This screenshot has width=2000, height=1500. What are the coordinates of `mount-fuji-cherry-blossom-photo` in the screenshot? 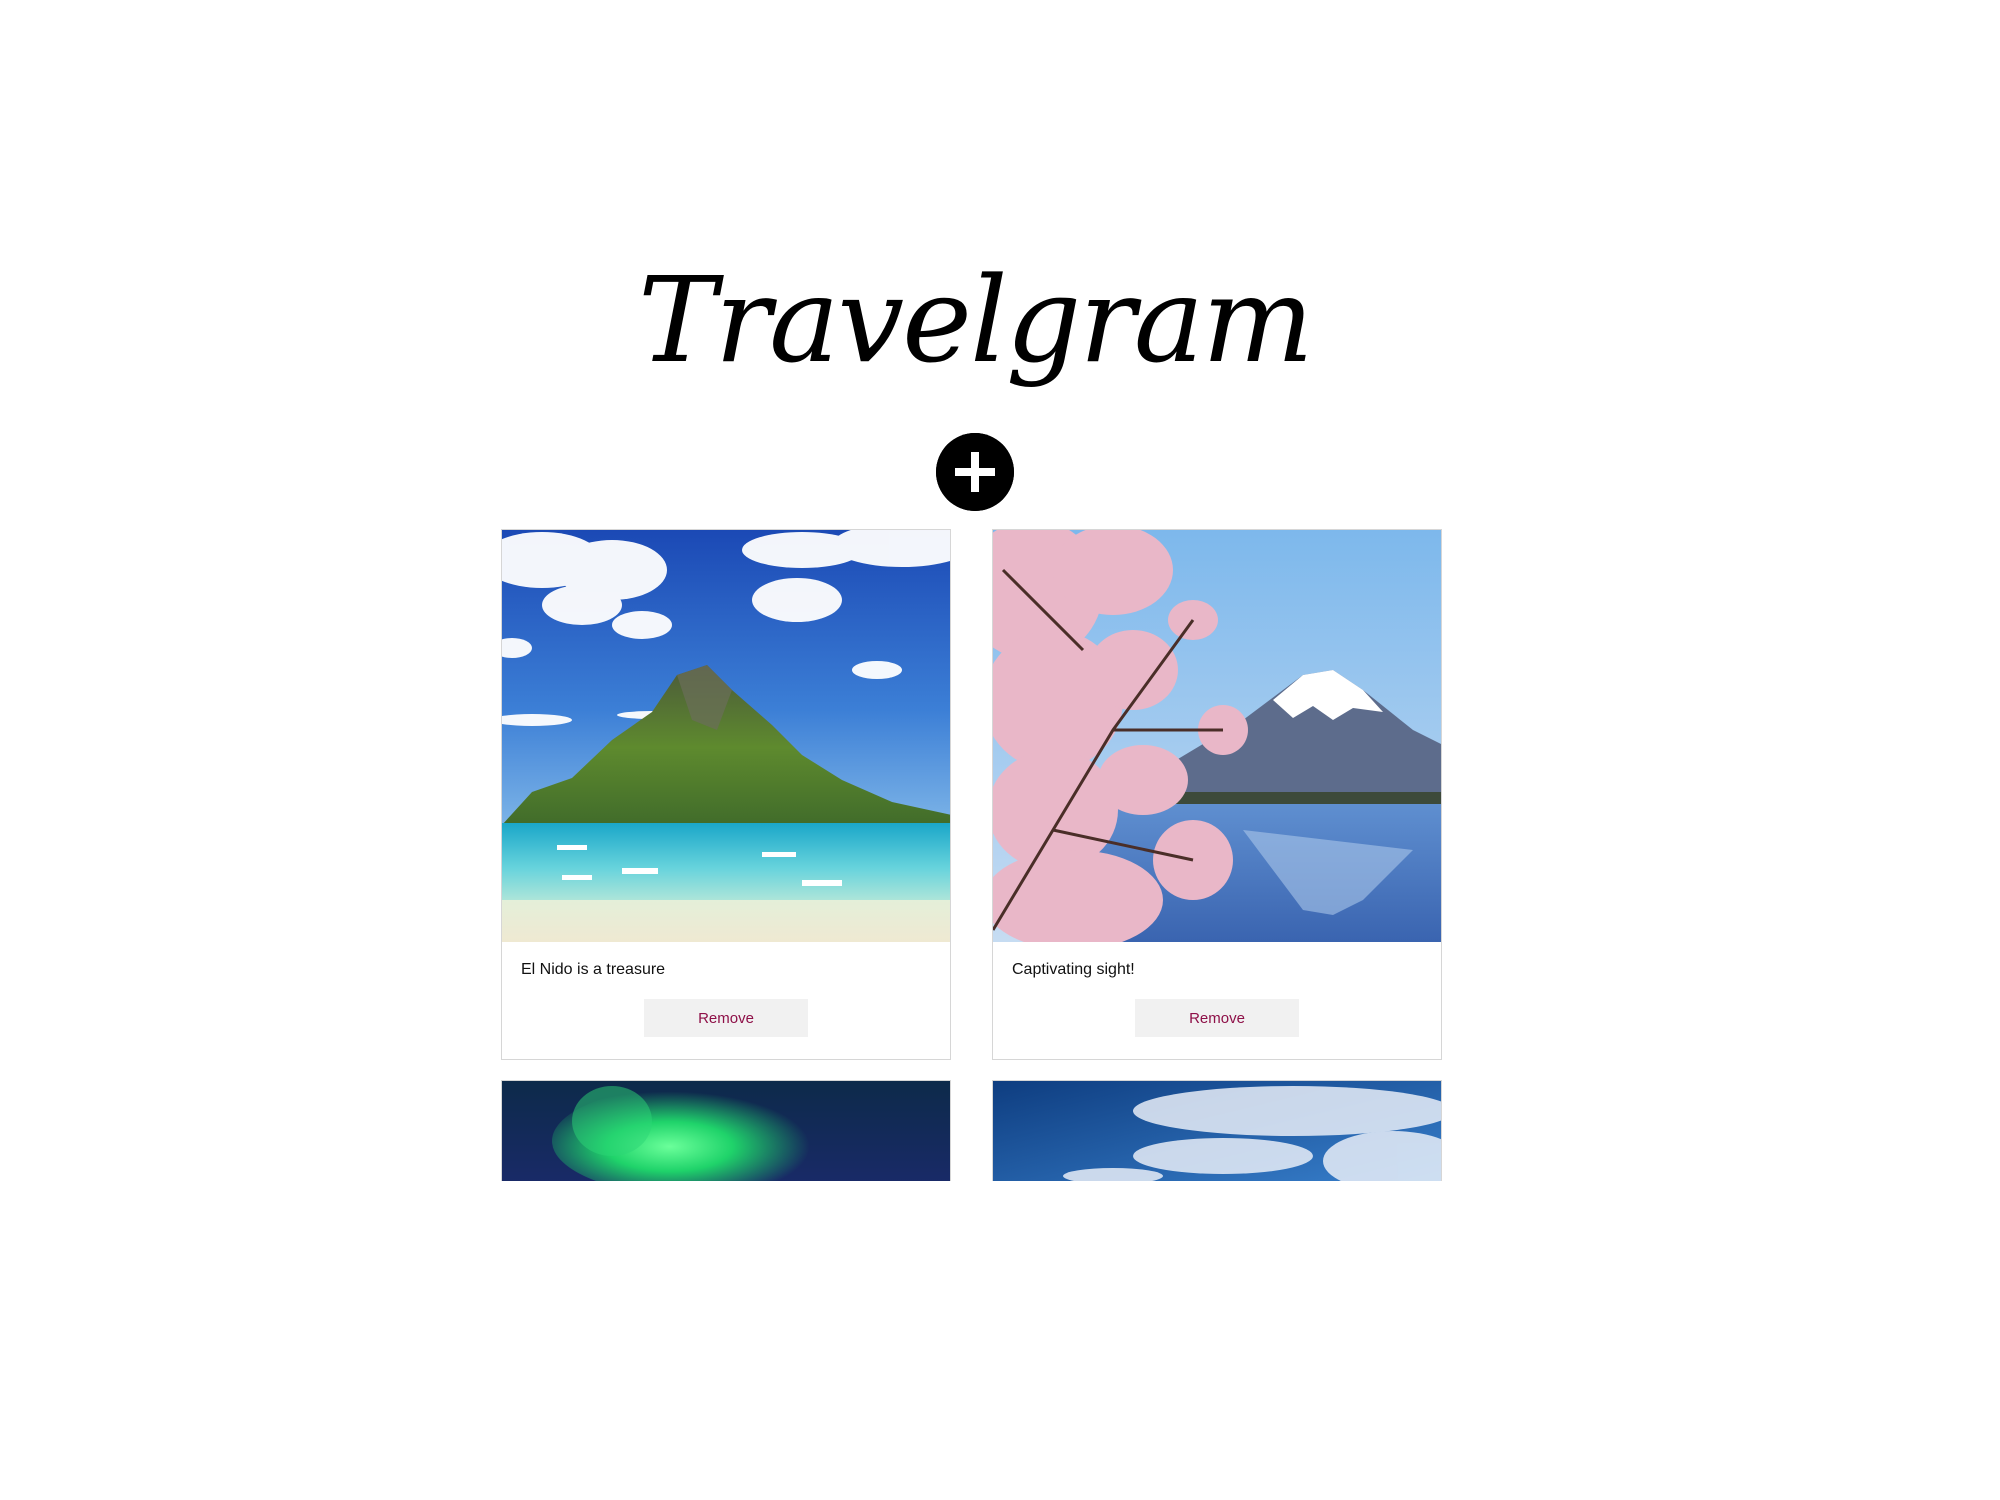 It's located at (1217, 736).